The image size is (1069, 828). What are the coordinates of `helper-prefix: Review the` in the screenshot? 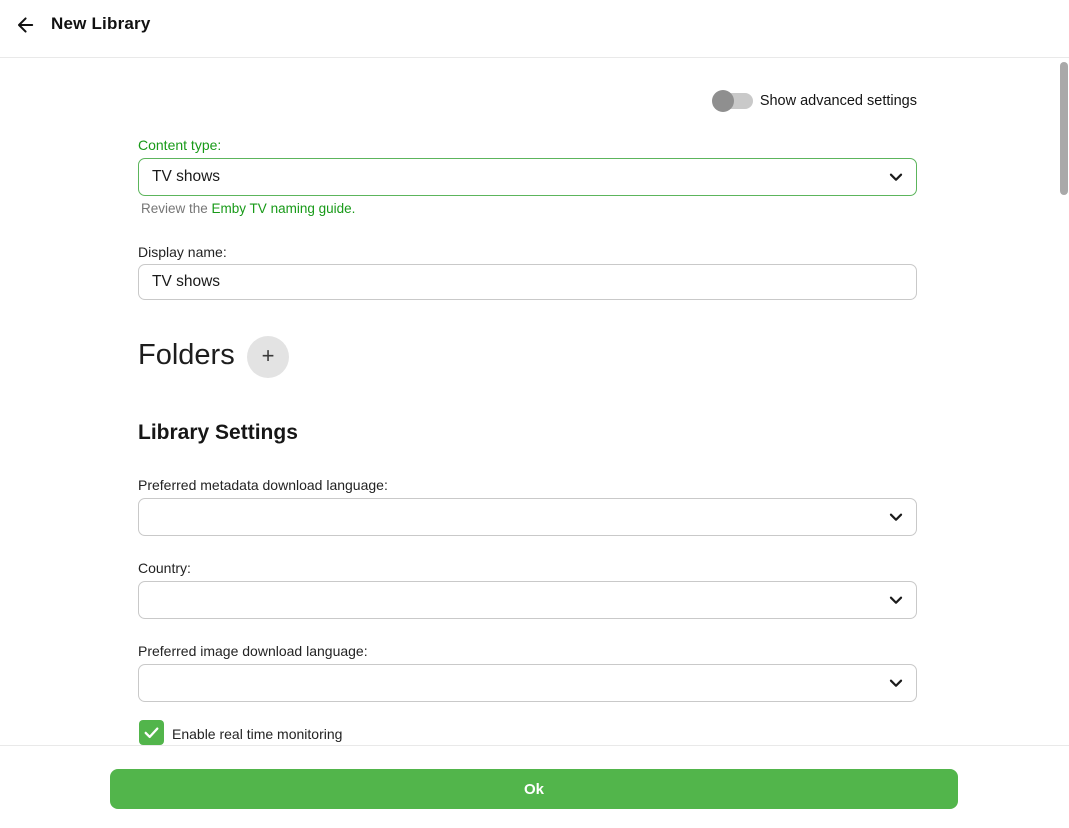 It's located at (176, 208).